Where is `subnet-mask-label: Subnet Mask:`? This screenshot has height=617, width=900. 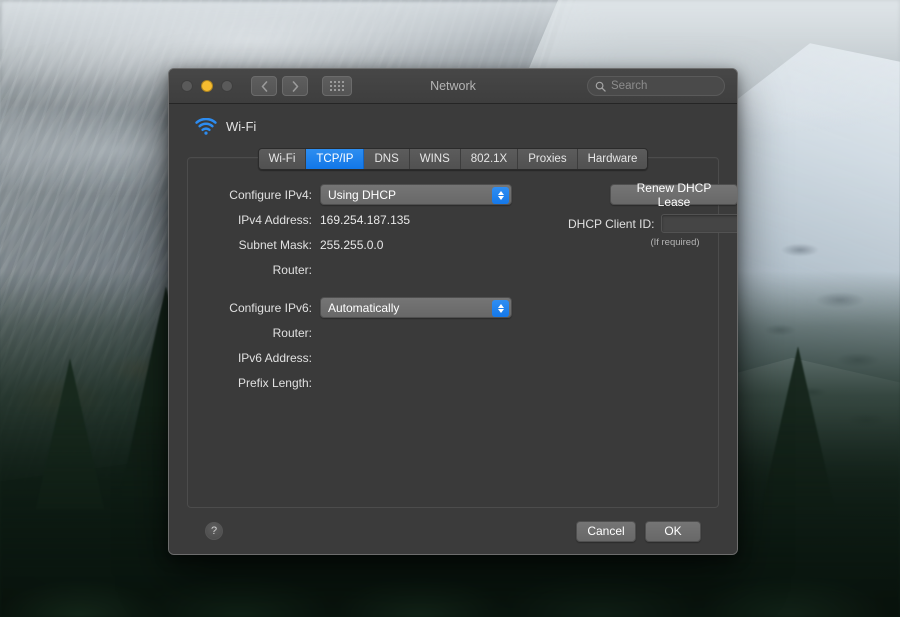 subnet-mask-label: Subnet Mask: is located at coordinates (275, 244).